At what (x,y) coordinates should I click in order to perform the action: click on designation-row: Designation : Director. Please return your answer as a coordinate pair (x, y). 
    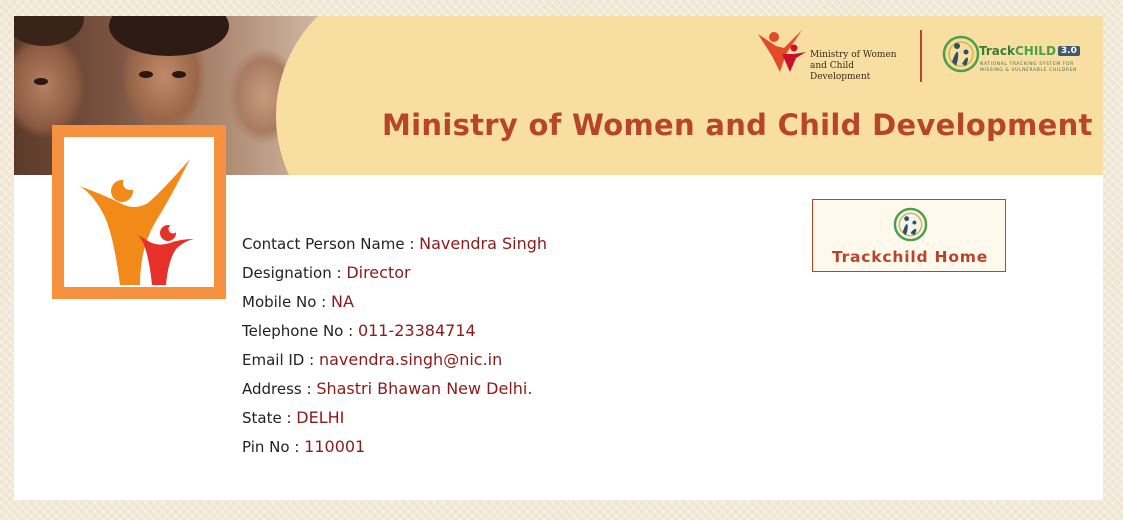
    Looking at the image, I should click on (394, 277).